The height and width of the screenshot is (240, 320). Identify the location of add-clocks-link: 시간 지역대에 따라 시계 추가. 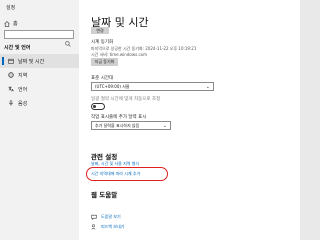
(115, 174).